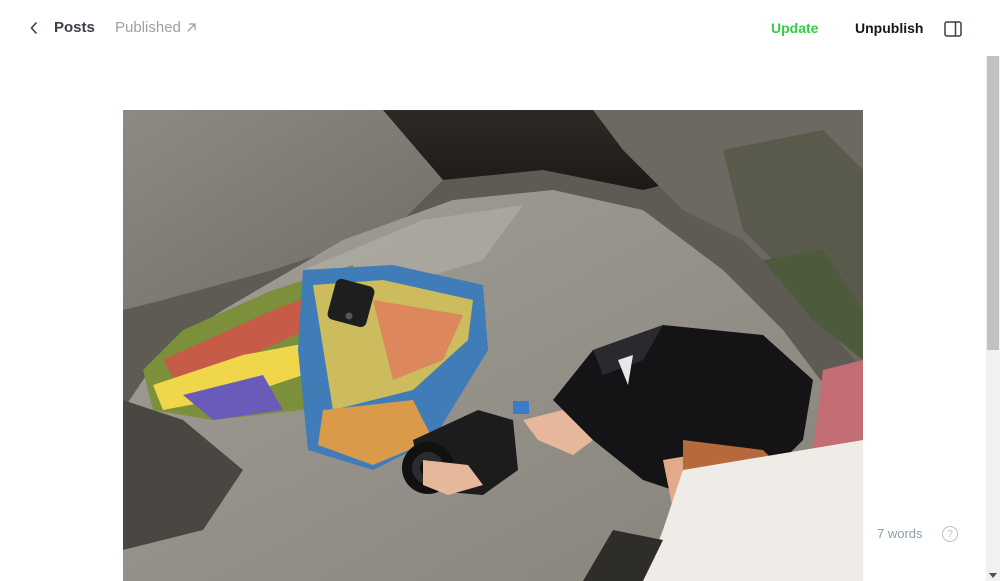  I want to click on sidebar-panel-icon, so click(953, 29).